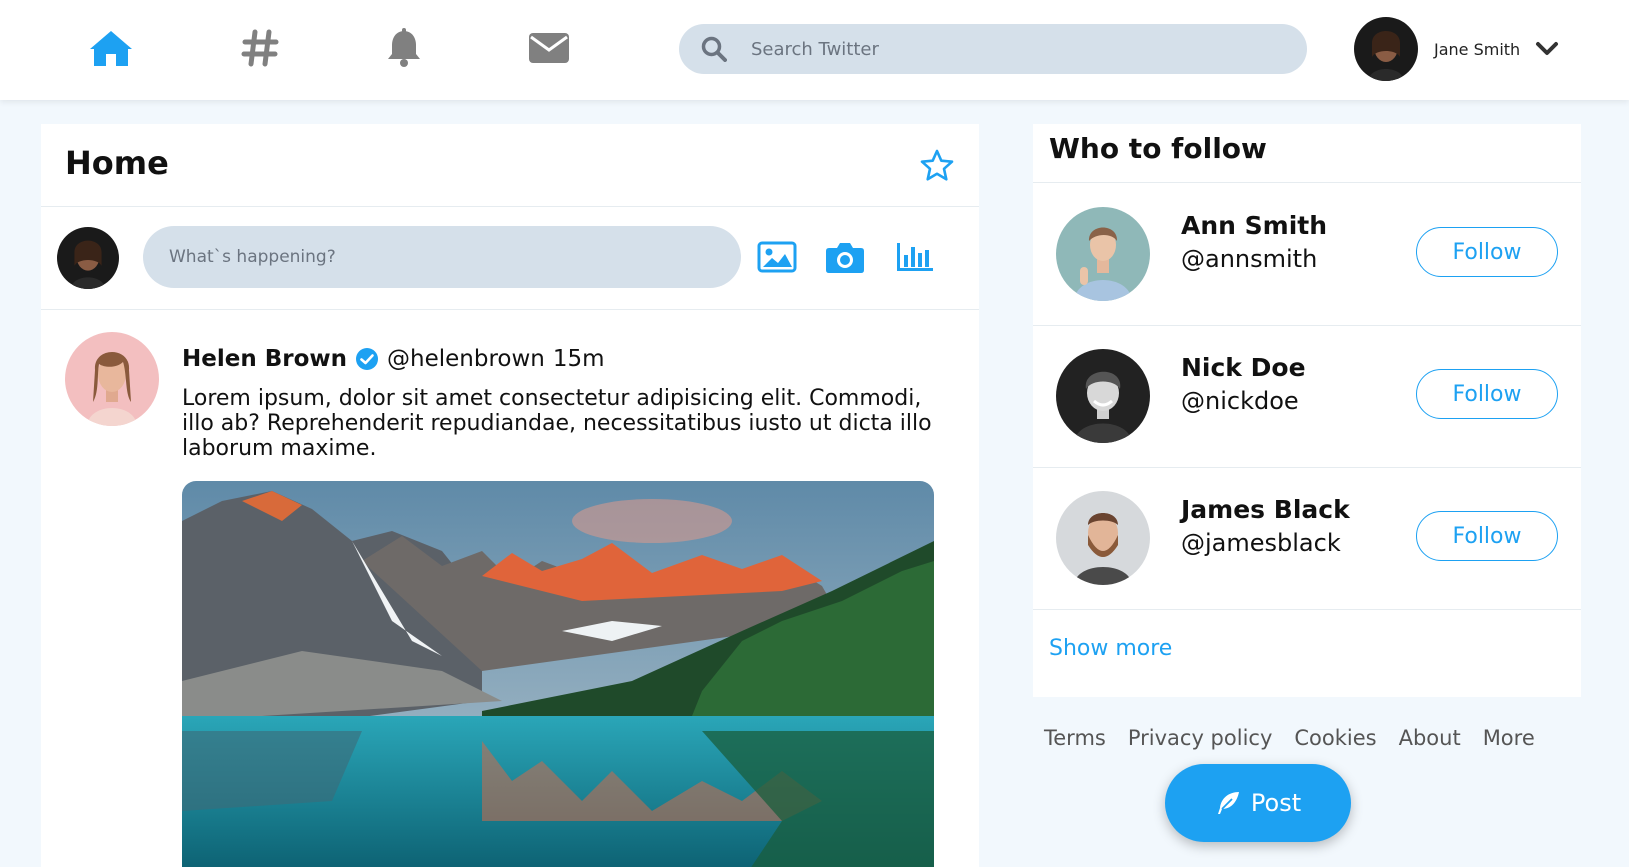 This screenshot has height=867, width=1629. I want to click on post-button-label: Post, so click(1276, 803).